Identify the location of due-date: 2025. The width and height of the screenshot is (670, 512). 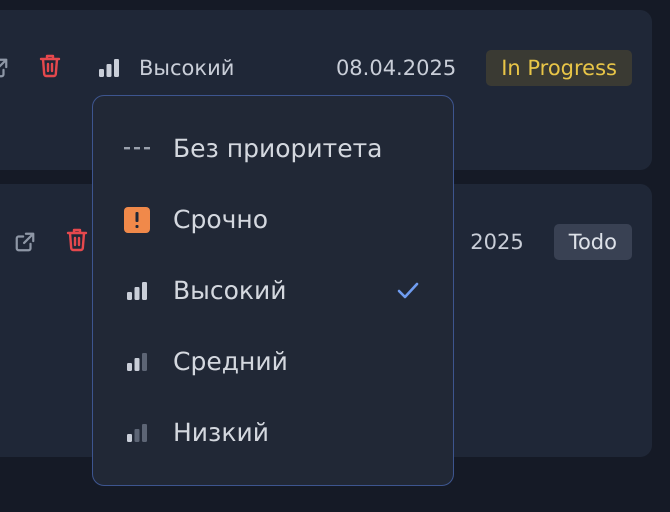
(497, 242).